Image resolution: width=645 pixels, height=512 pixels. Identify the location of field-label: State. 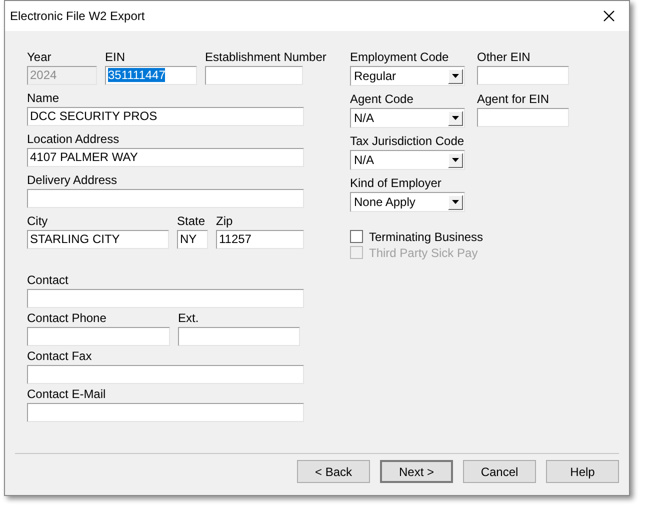
(191, 221).